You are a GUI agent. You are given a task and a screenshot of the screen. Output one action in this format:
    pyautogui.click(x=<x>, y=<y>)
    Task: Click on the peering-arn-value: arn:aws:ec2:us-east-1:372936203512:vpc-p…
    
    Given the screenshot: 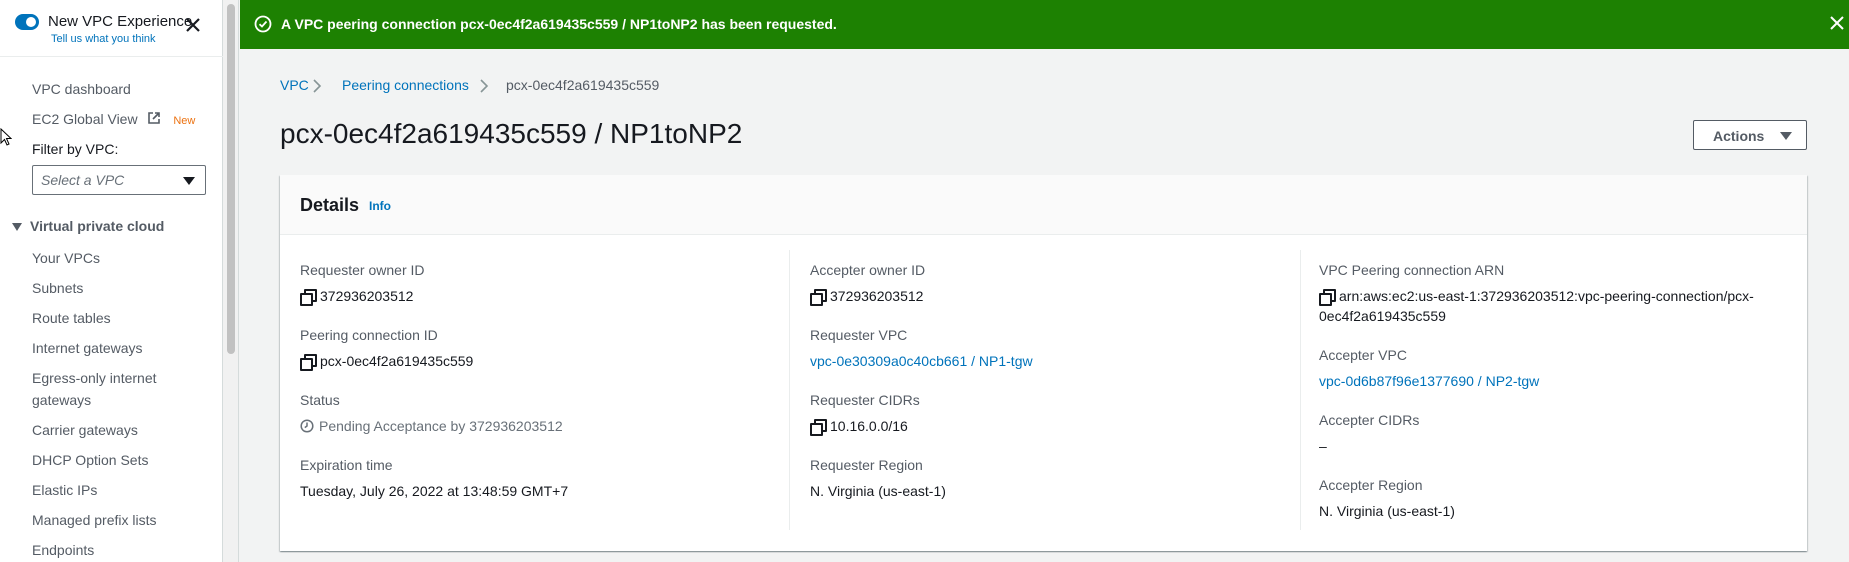 What is the action you would take?
    pyautogui.click(x=1554, y=306)
    